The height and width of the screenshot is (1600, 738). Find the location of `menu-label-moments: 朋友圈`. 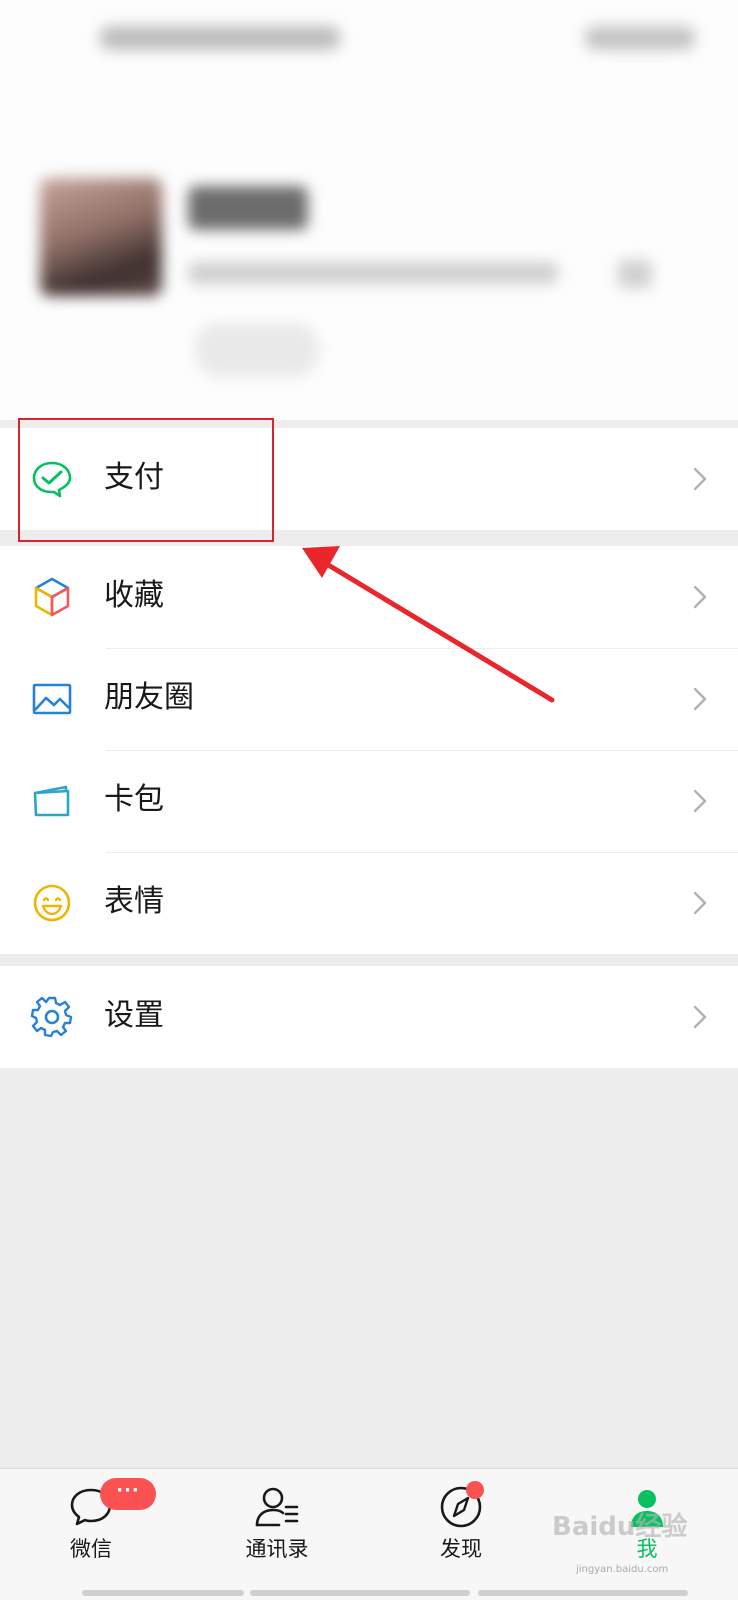

menu-label-moments: 朋友圈 is located at coordinates (149, 697).